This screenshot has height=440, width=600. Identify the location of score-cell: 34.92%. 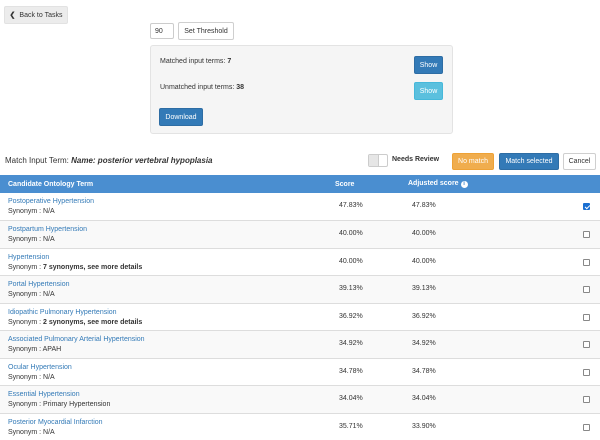
(371, 345).